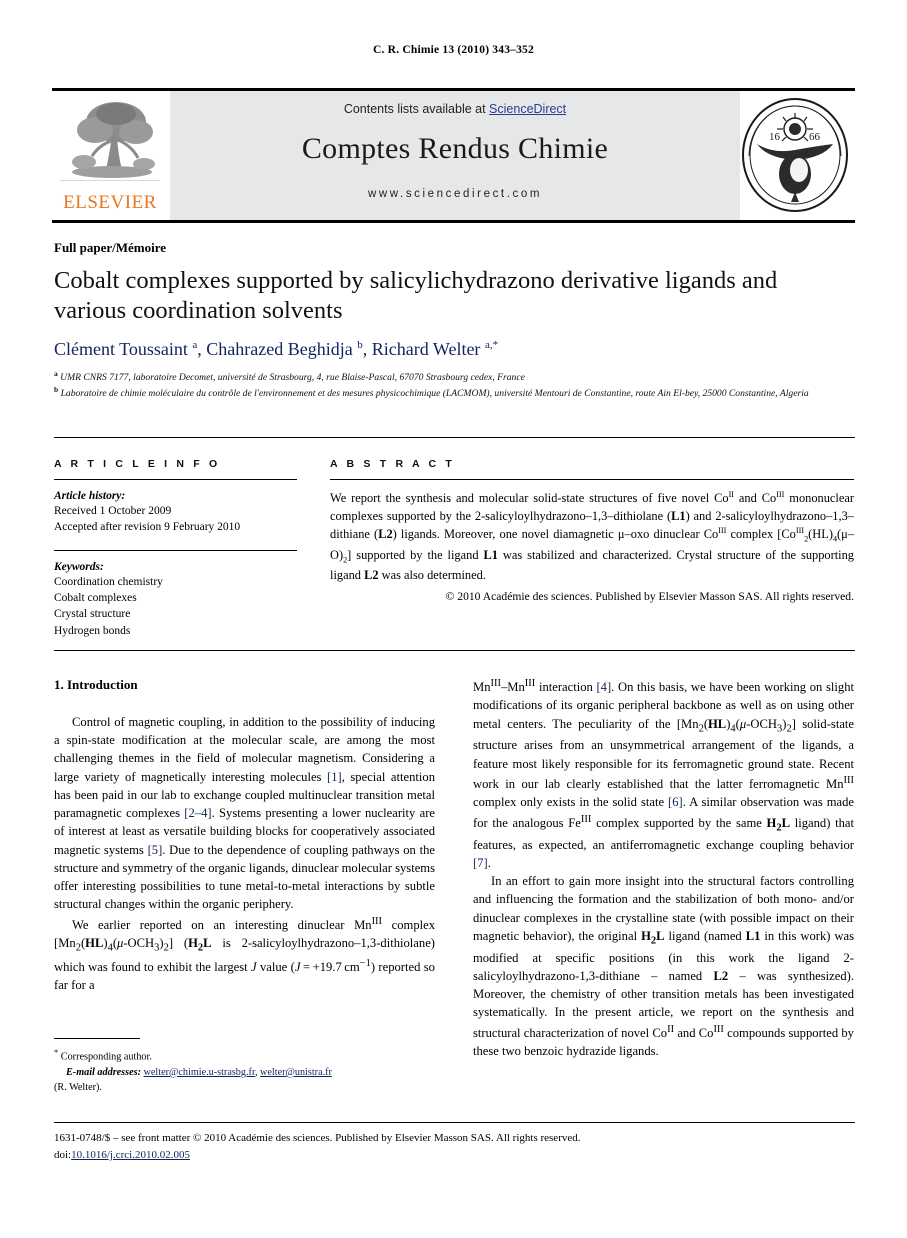 Image resolution: width=907 pixels, height=1238 pixels. What do you see at coordinates (97, 1039) in the screenshot?
I see `footnote-rule` at bounding box center [97, 1039].